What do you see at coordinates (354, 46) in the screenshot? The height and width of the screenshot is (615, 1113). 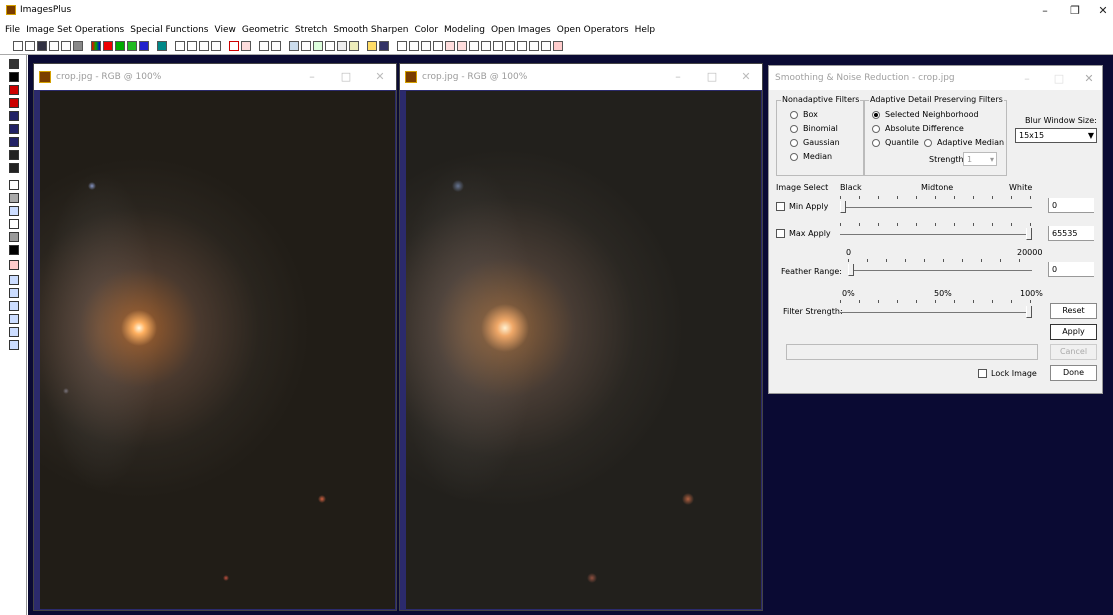 I see `mountain-icon` at bounding box center [354, 46].